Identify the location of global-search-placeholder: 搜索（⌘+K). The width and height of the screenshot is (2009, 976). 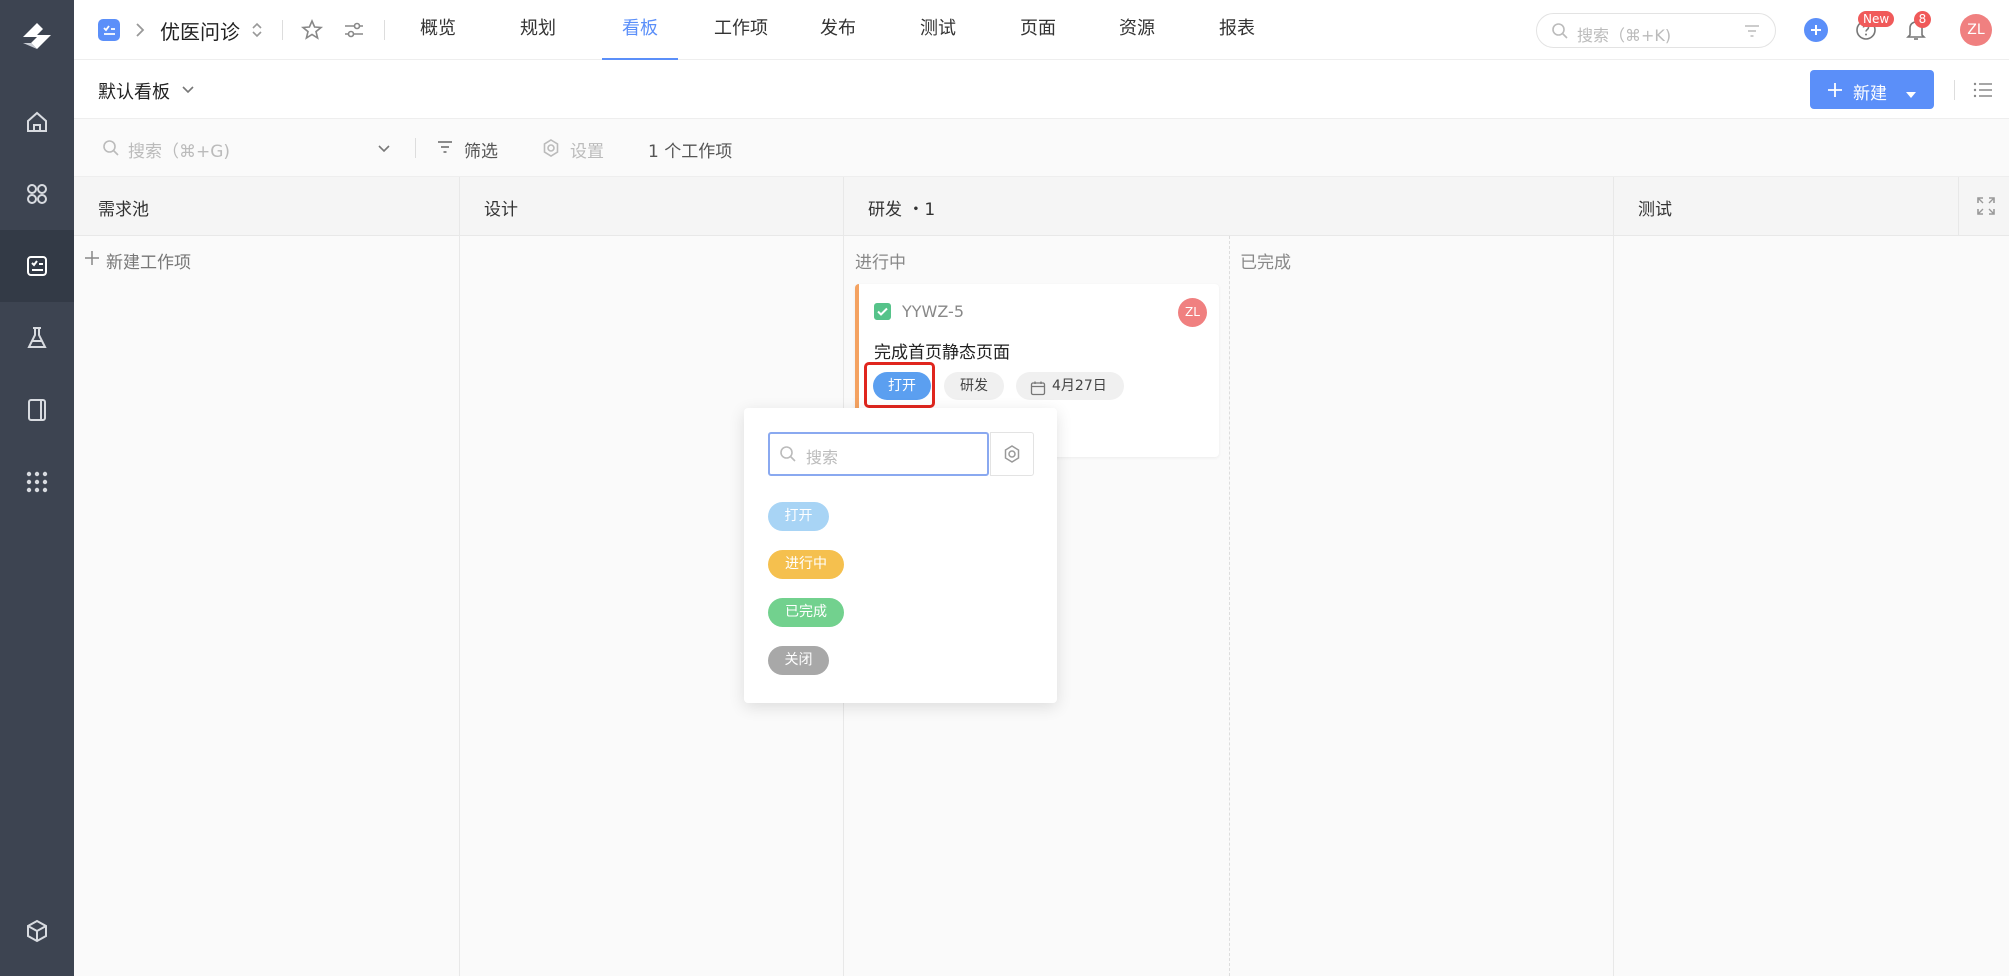
(1624, 35).